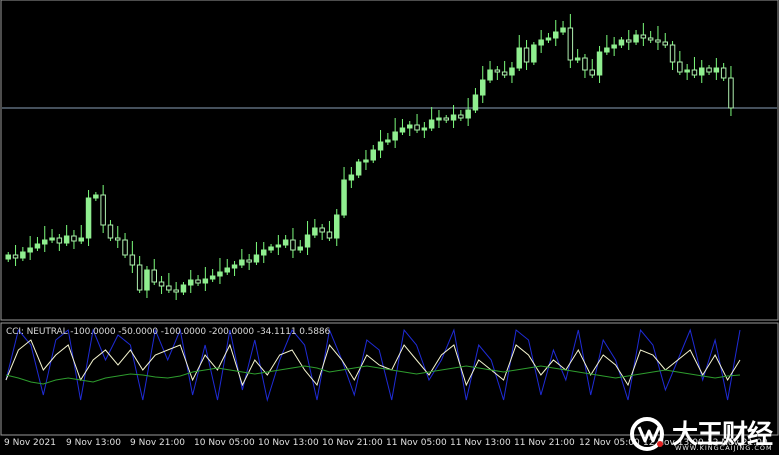  Describe the element at coordinates (352, 443) in the screenshot. I see `time-label: 10 Nov 21:00` at that location.